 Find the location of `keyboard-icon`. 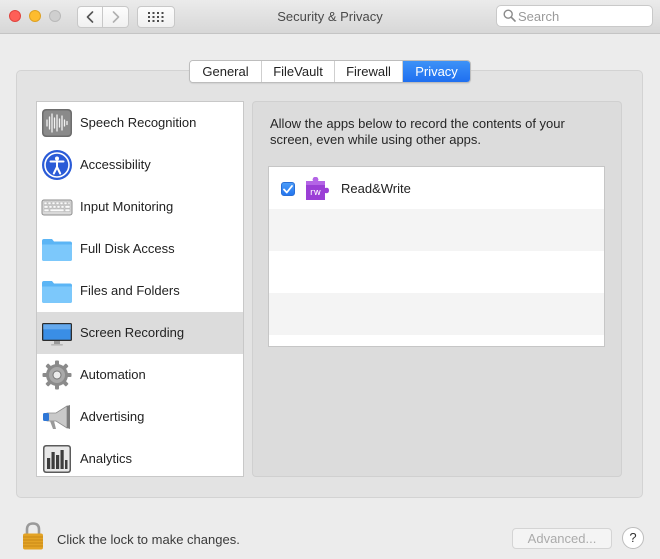

keyboard-icon is located at coordinates (57, 207).